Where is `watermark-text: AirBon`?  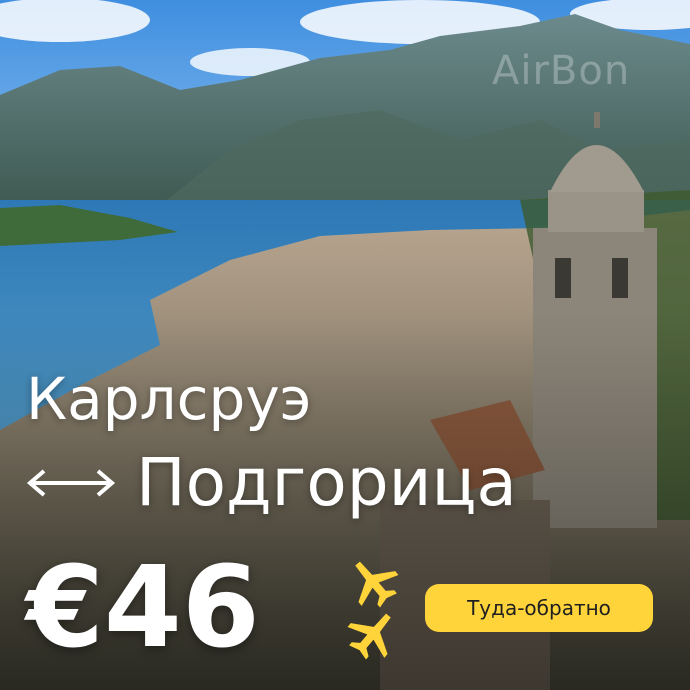
watermark-text: AirBon is located at coordinates (561, 71).